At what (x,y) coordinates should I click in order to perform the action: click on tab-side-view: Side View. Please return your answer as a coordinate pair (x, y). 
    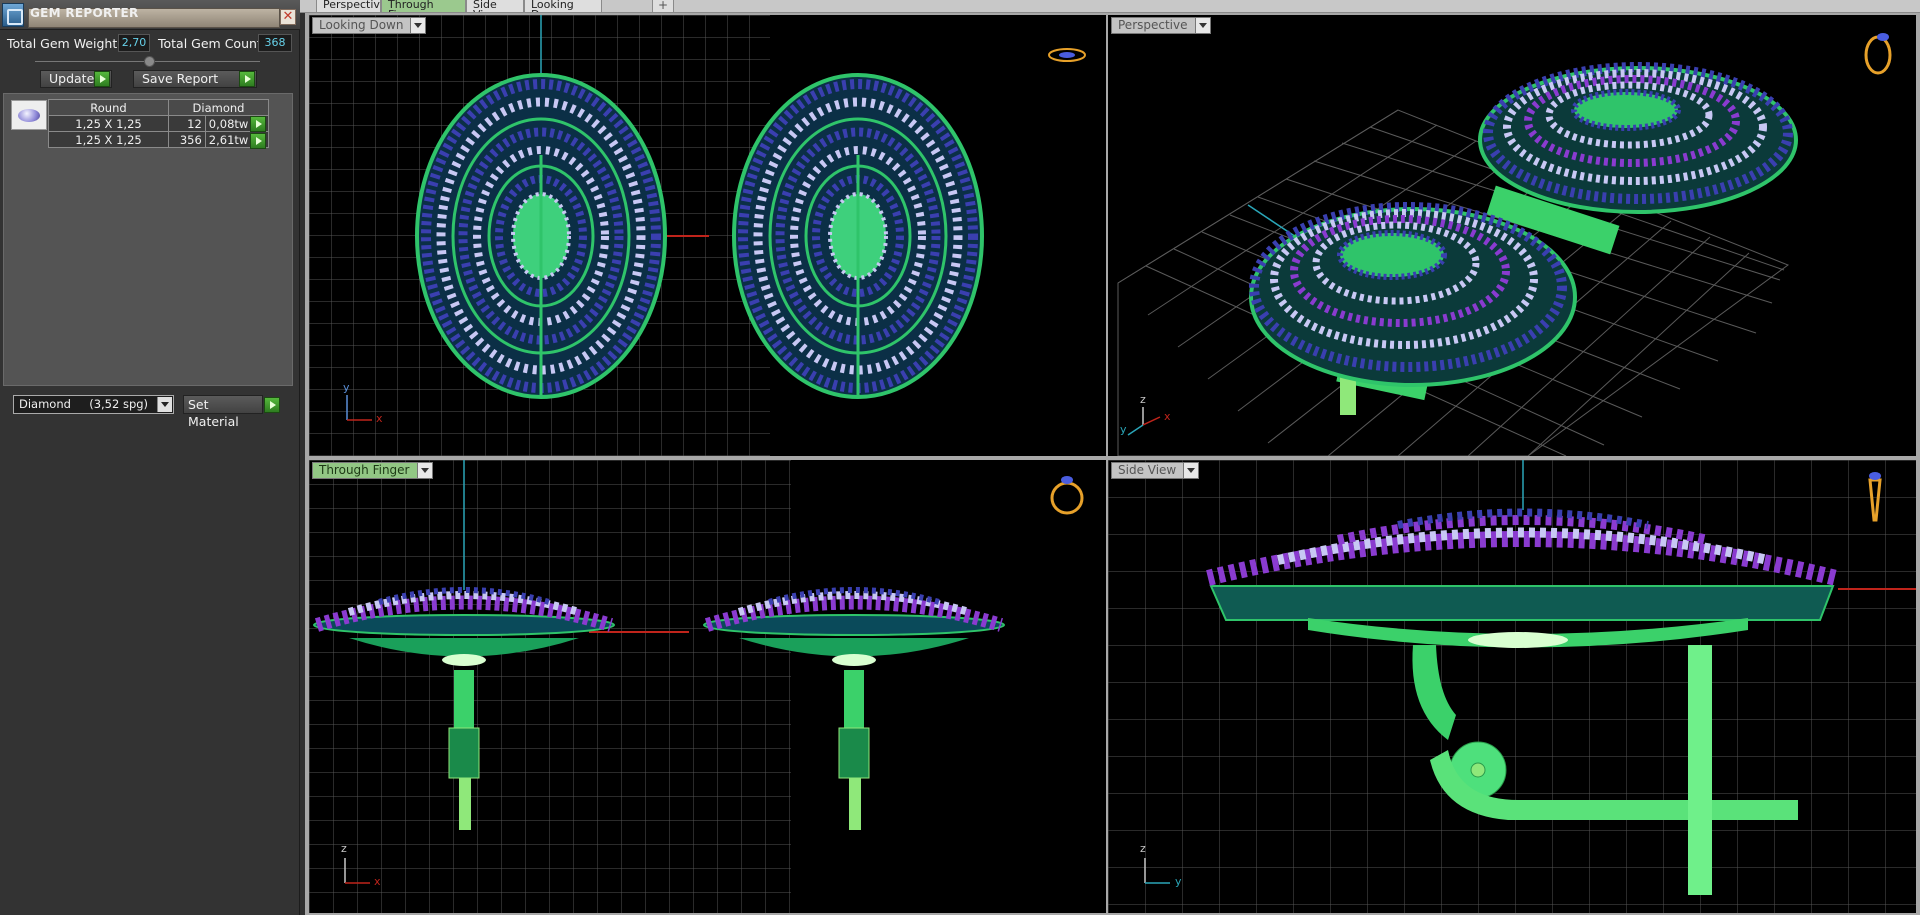
    Looking at the image, I should click on (495, 6).